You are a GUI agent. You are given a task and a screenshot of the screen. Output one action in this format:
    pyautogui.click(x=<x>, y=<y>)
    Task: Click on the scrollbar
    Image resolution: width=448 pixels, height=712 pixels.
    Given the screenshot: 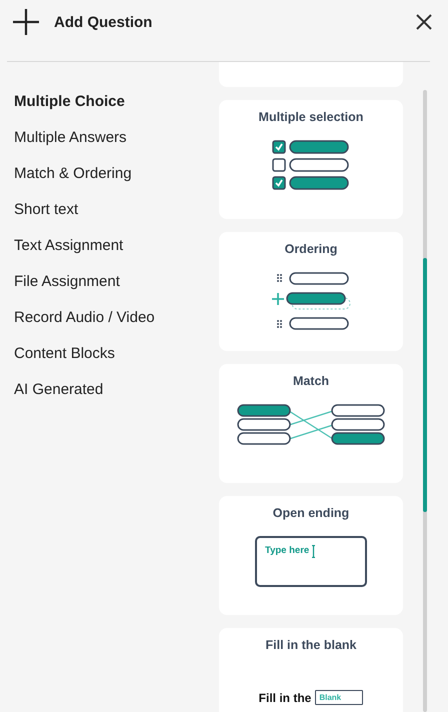 What is the action you would take?
    pyautogui.click(x=425, y=401)
    